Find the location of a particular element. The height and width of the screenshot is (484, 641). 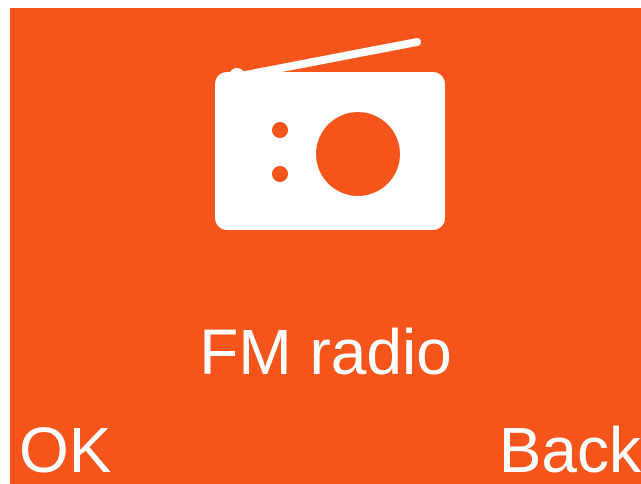

back-softkey: Back is located at coordinates (570, 448).